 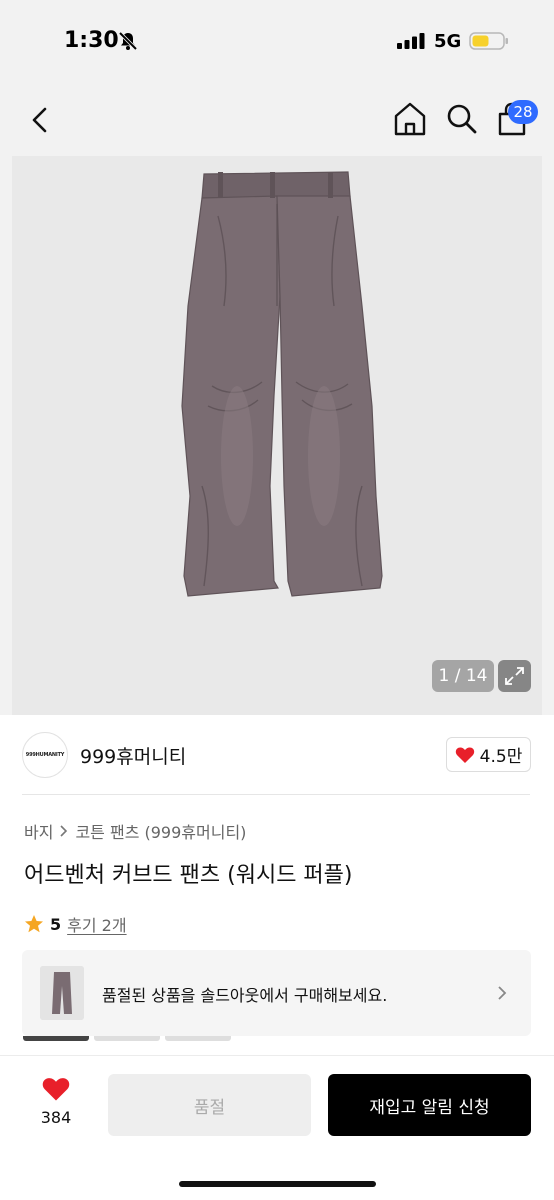 I want to click on wishlist-count: 384, so click(x=56, y=1117).